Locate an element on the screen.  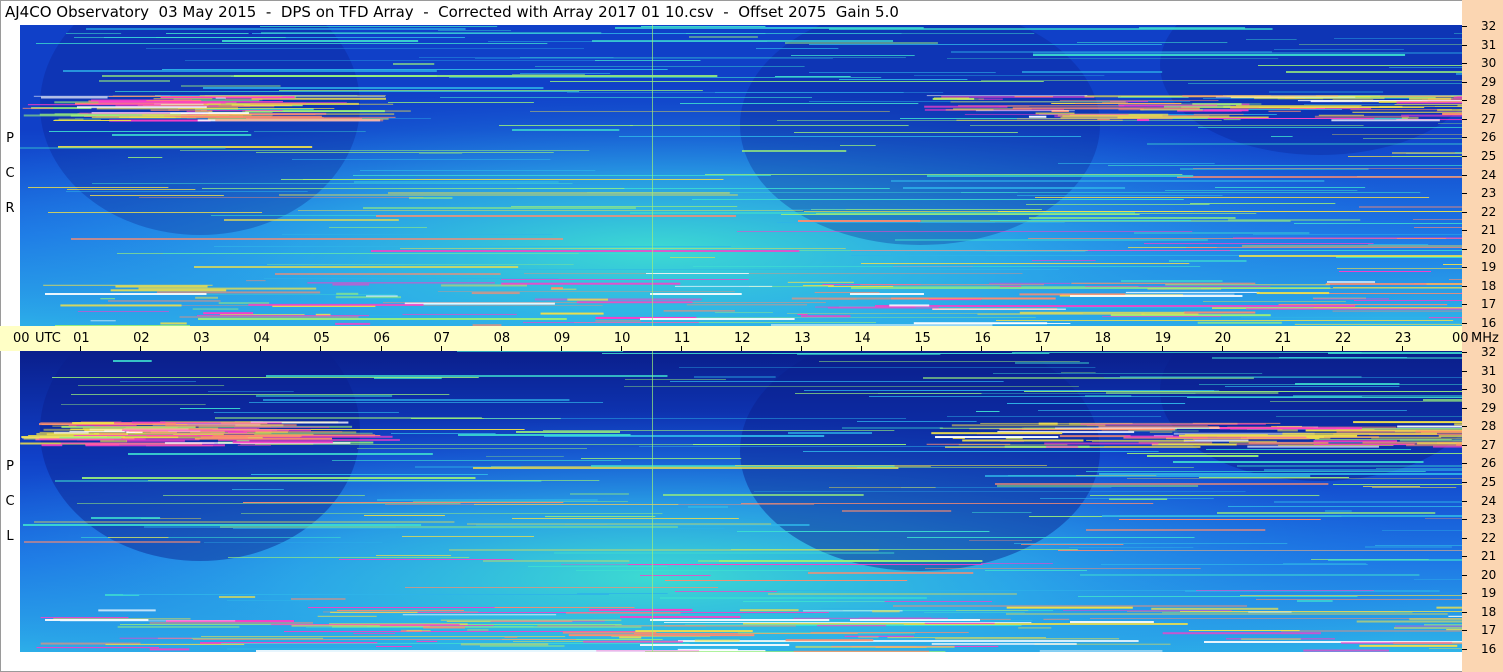
rcp-label: P C R is located at coordinates (10, 175).